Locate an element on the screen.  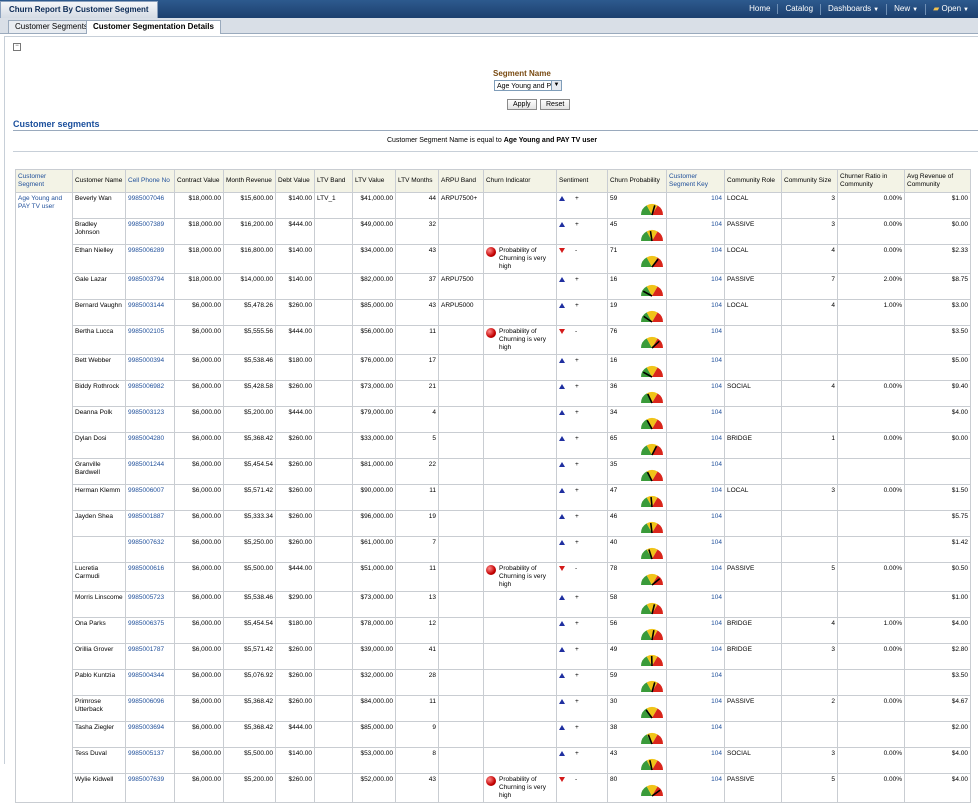
cell-phone-link: 9985003694 is located at coordinates (150, 735).